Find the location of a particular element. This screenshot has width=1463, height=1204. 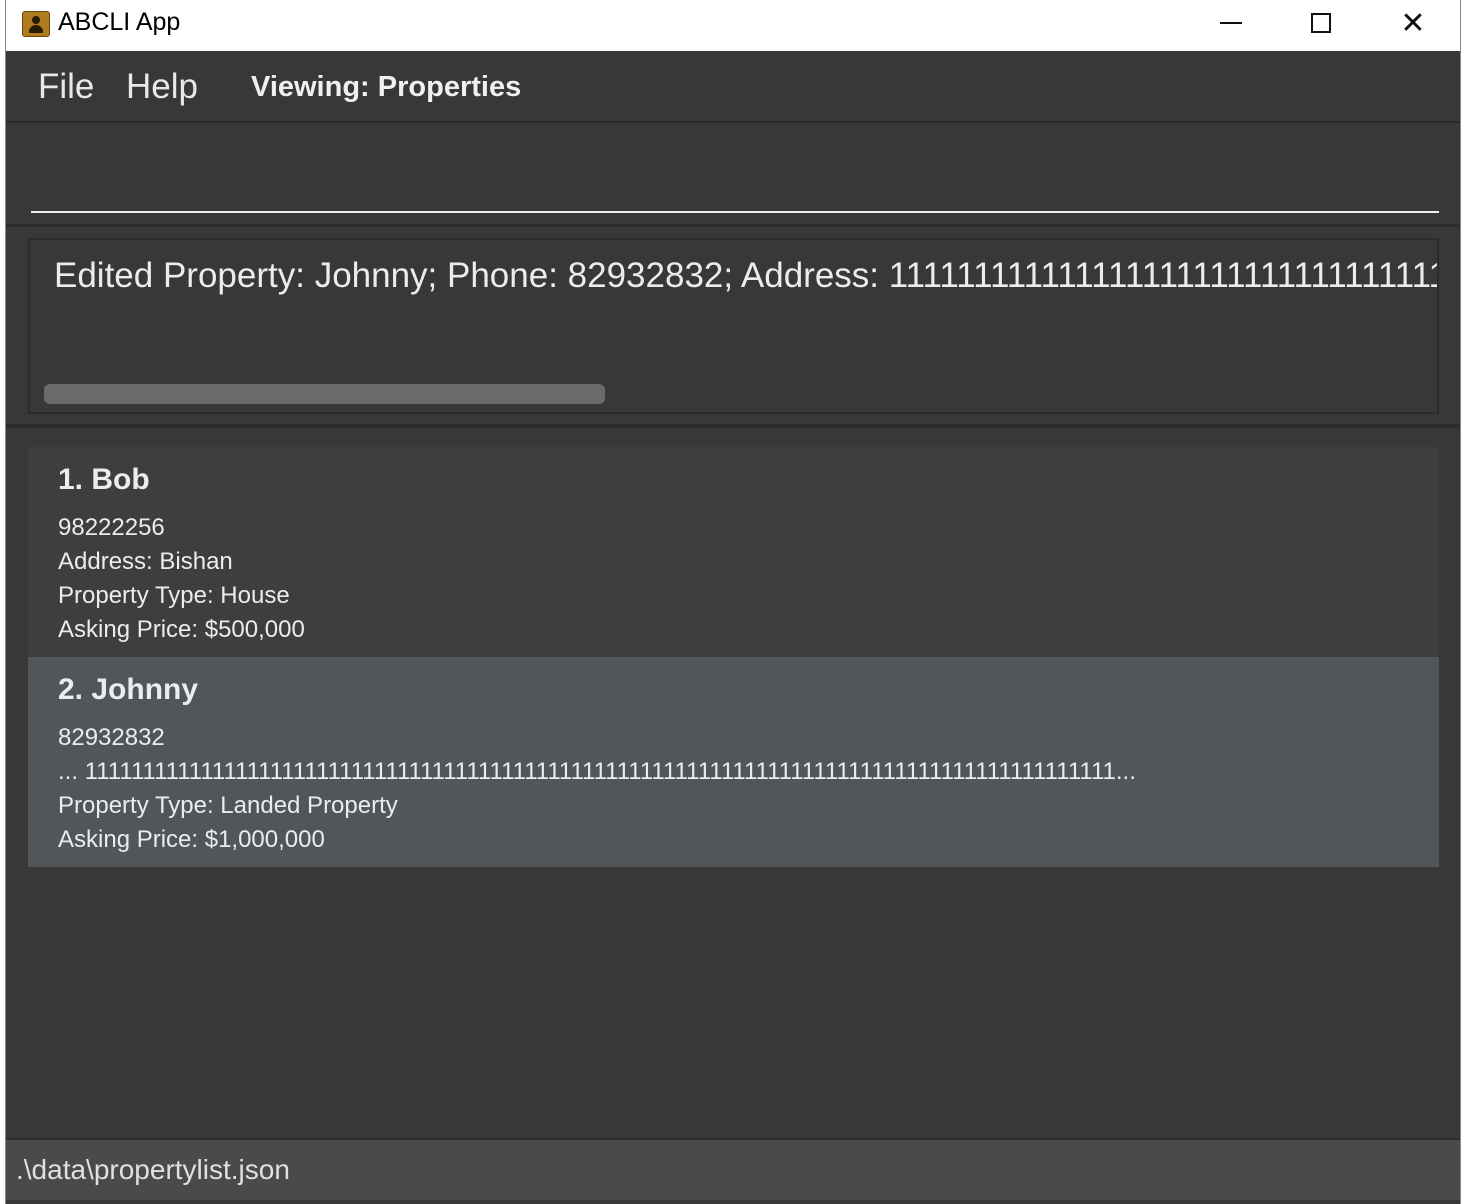

property-type: Property Type: Landed Property is located at coordinates (228, 805).